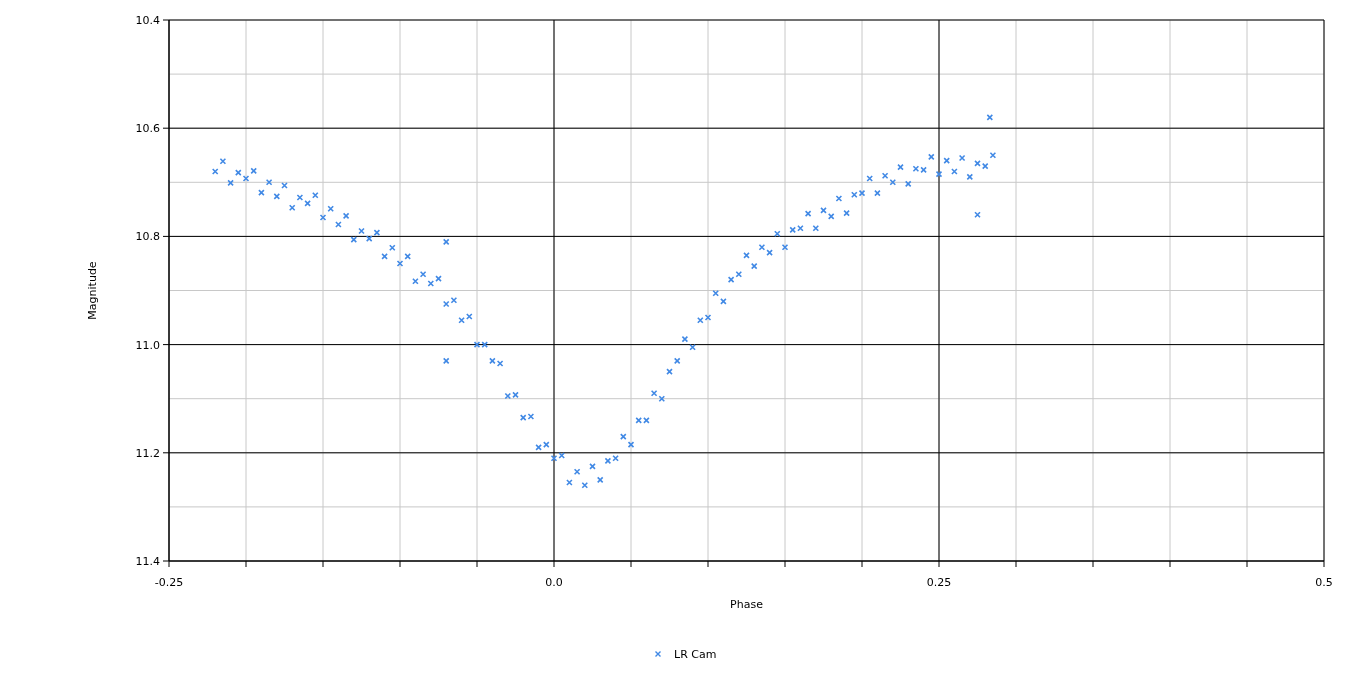 This screenshot has height=688, width=1366. I want to click on tick-label: 11.4, so click(147, 561).